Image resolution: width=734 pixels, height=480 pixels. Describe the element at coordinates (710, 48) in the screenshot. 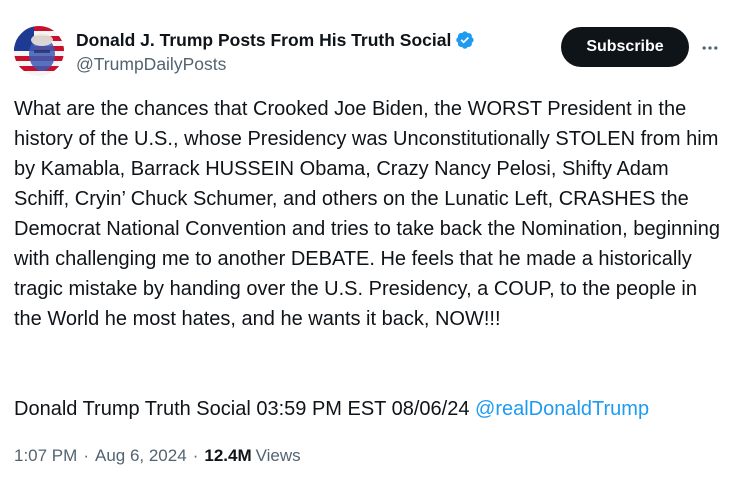

I see `more-horizontal-icon` at that location.